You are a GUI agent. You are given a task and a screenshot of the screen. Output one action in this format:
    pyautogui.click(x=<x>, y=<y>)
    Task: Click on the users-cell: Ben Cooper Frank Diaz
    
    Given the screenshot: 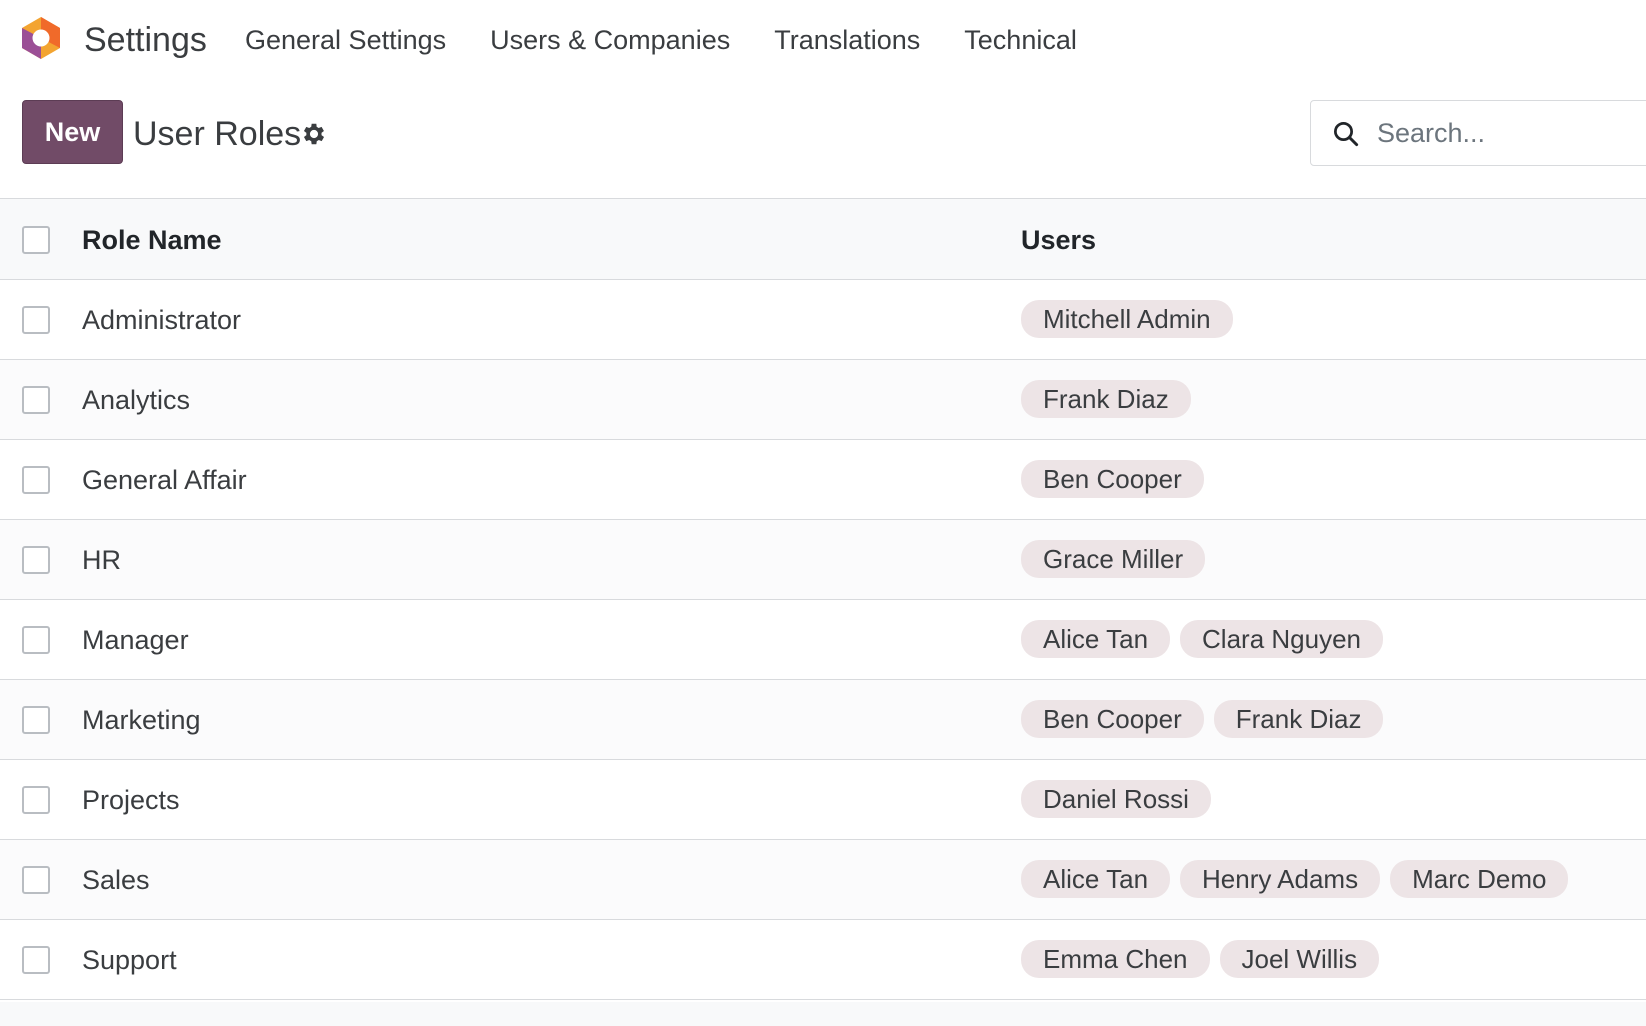 What is the action you would take?
    pyautogui.click(x=1202, y=719)
    